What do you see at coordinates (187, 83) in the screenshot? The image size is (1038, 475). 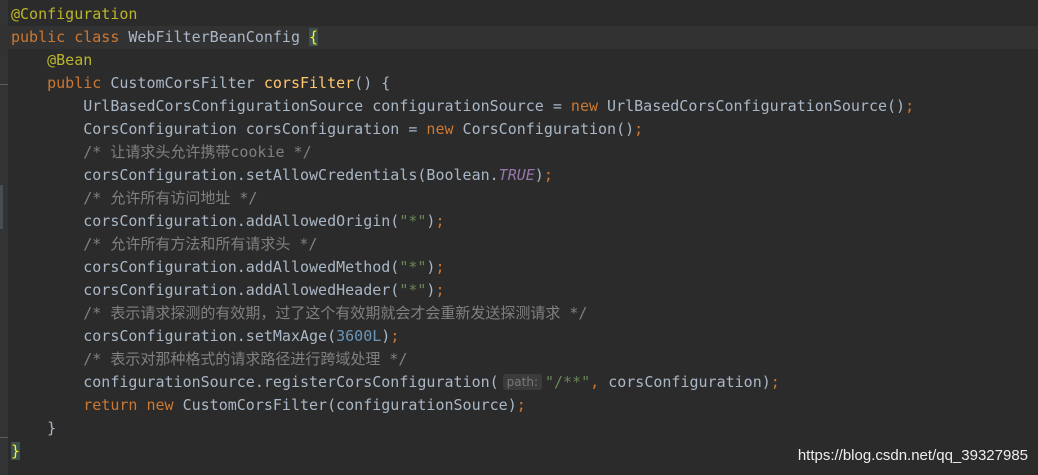 I see `code-token: CustomCorsFilter` at bounding box center [187, 83].